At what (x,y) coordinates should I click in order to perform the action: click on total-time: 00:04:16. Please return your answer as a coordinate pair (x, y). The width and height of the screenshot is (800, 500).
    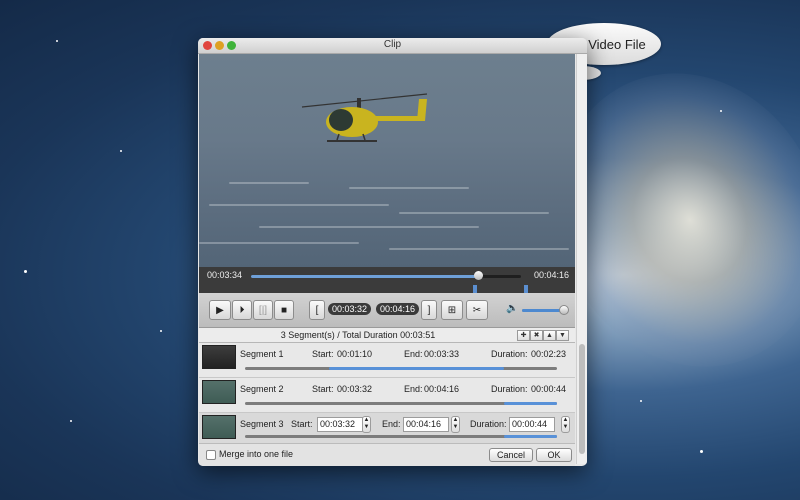
    Looking at the image, I should click on (552, 275).